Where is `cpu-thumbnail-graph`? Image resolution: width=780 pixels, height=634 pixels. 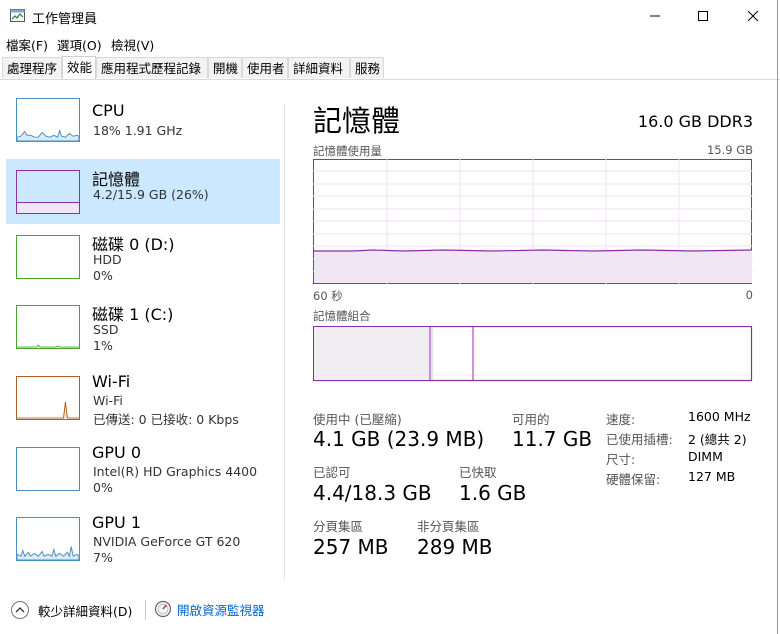
cpu-thumbnail-graph is located at coordinates (48, 120).